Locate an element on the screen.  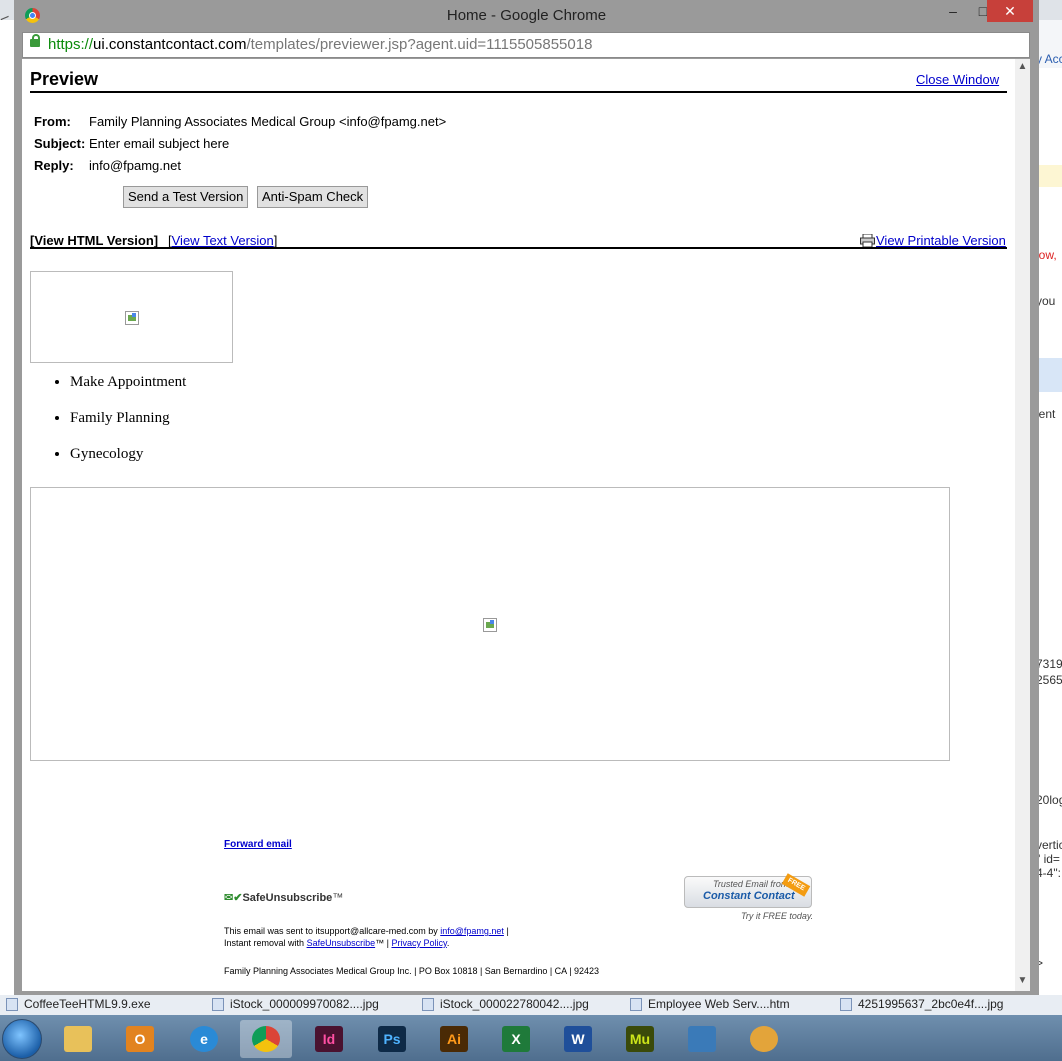
instant-removal-text: Instant removal with is located at coordinates (264, 943).